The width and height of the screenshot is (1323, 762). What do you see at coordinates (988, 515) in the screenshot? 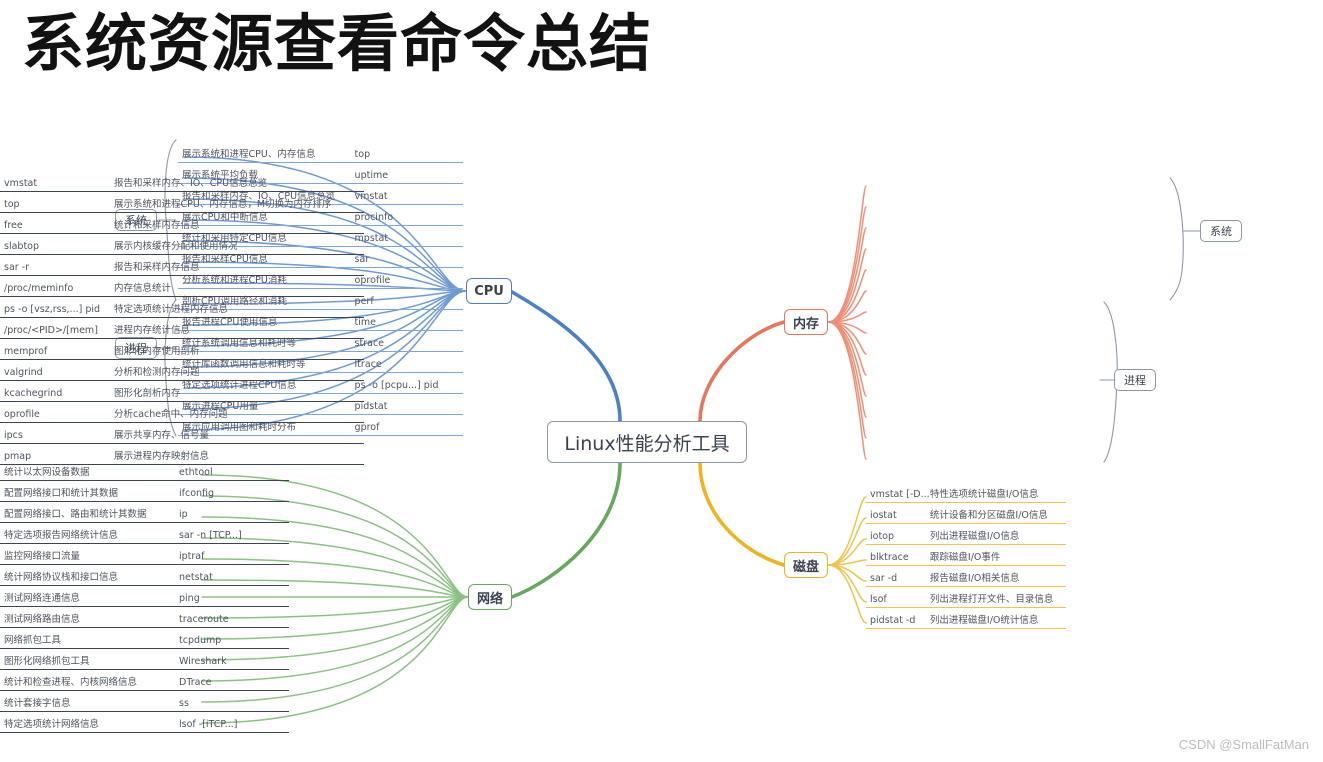
I see `leaf-description: 统计设备和分区磁盘I/O信息` at bounding box center [988, 515].